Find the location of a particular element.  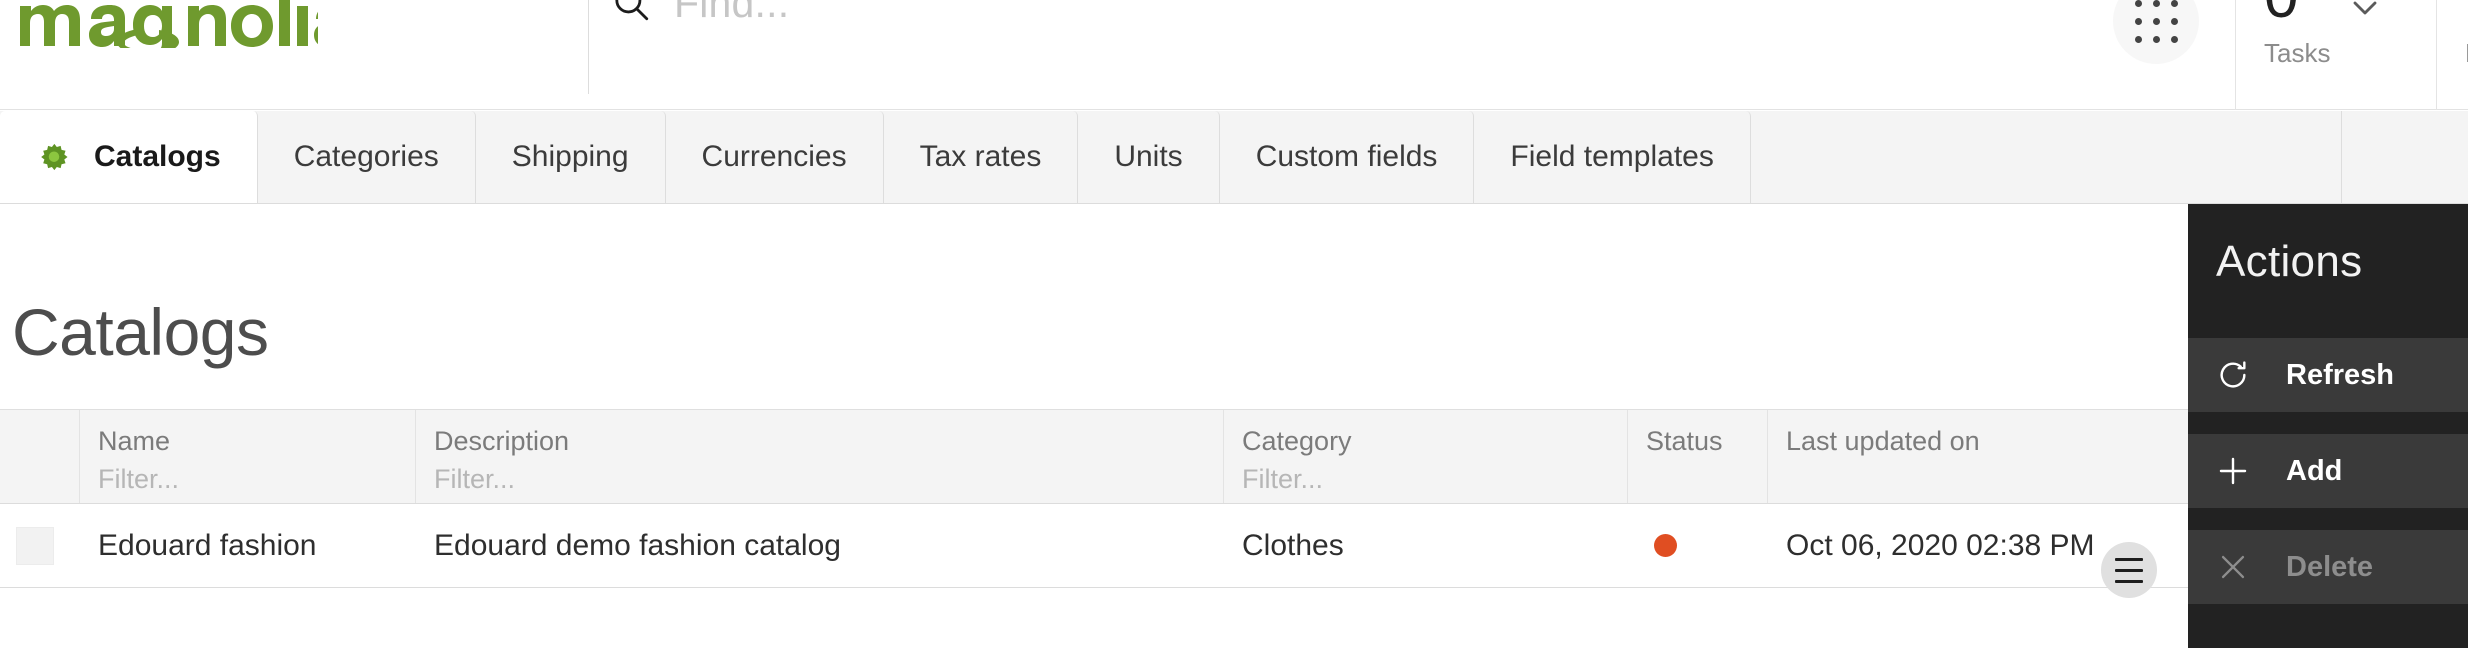

column-header-status: Status is located at coordinates (1698, 456).